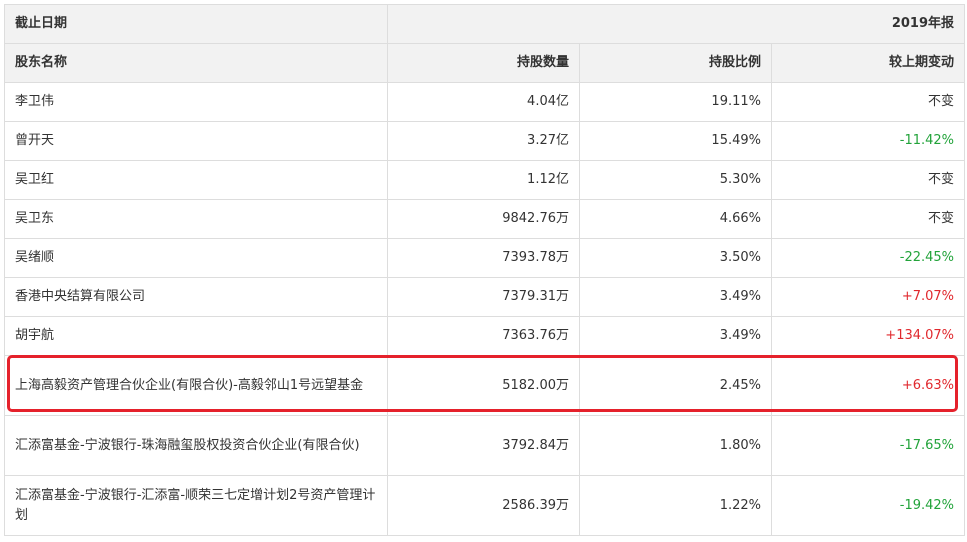  I want to click on holding-ratio: 5.30%, so click(675, 180).